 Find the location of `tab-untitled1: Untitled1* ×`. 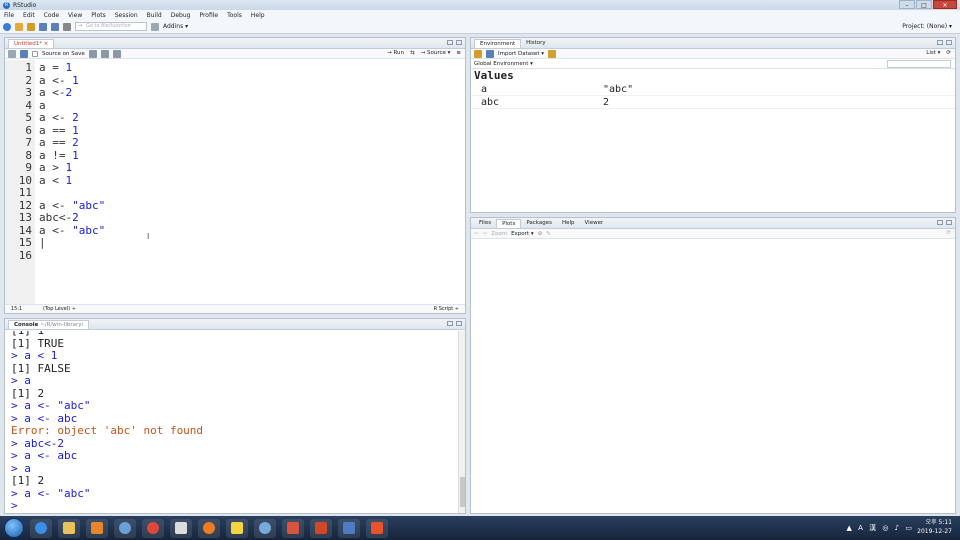

tab-untitled1: Untitled1* × is located at coordinates (31, 43).